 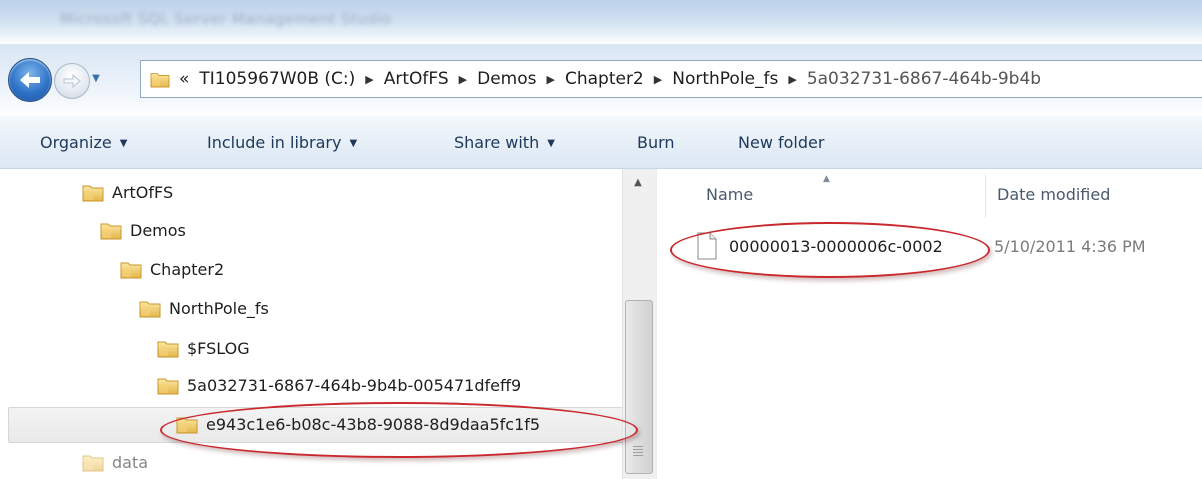 I want to click on tree-item-fslog: $FSLOG, so click(x=203, y=348).